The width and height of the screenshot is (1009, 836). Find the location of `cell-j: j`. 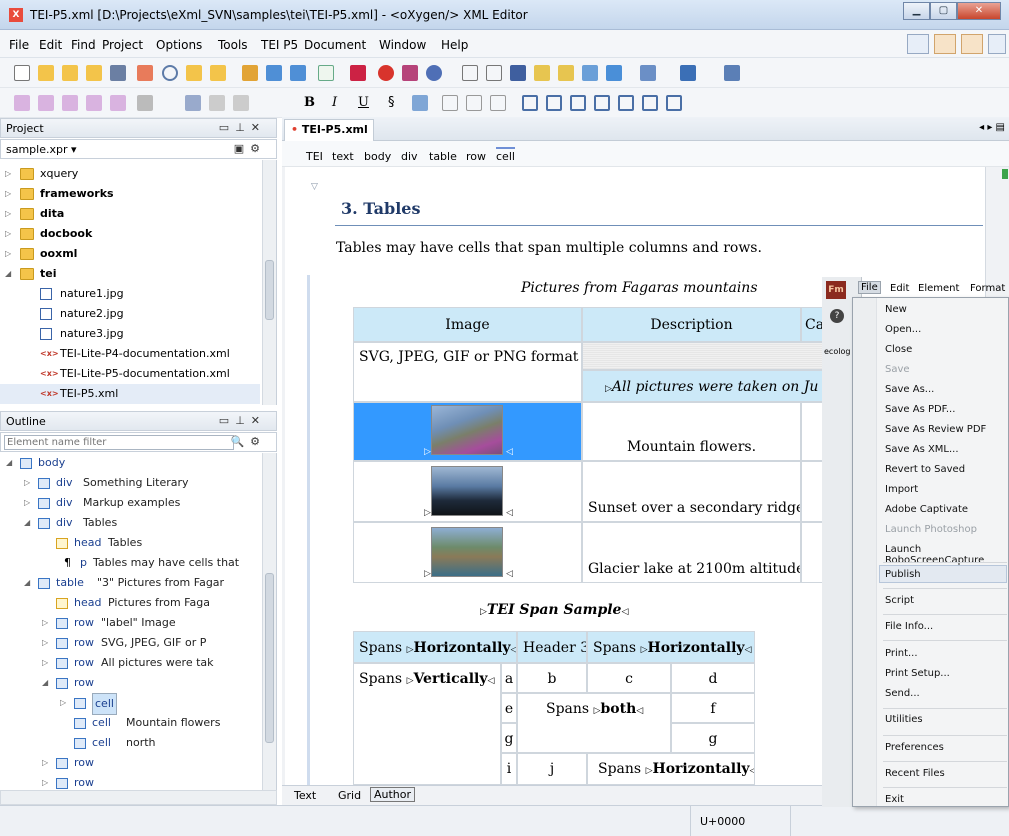

cell-j: j is located at coordinates (552, 769).